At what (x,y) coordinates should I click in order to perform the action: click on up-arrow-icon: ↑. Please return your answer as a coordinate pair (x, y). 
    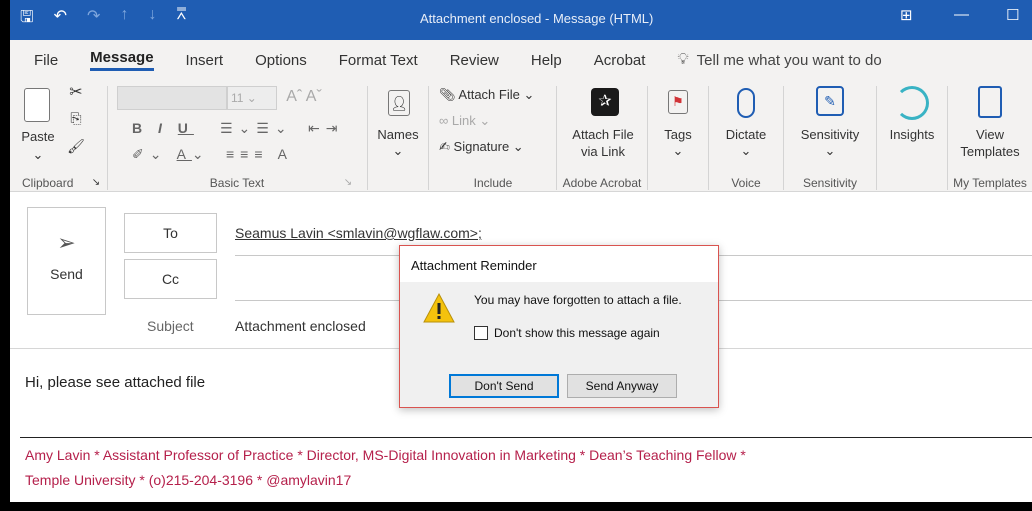
    Looking at the image, I should click on (124, 14).